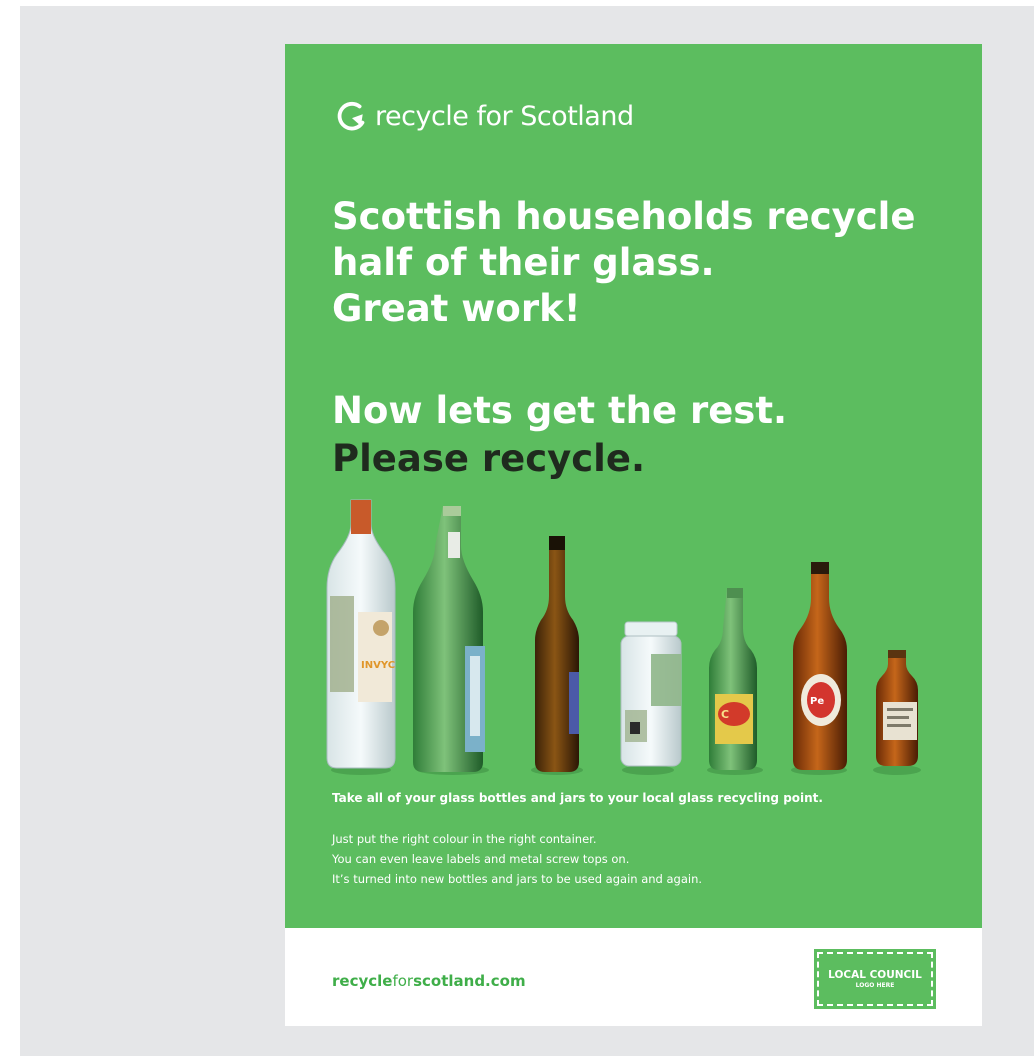 The width and height of the screenshot is (1034, 1056). Describe the element at coordinates (560, 410) in the screenshot. I see `callout-line-1: Now lets get the rest.` at that location.